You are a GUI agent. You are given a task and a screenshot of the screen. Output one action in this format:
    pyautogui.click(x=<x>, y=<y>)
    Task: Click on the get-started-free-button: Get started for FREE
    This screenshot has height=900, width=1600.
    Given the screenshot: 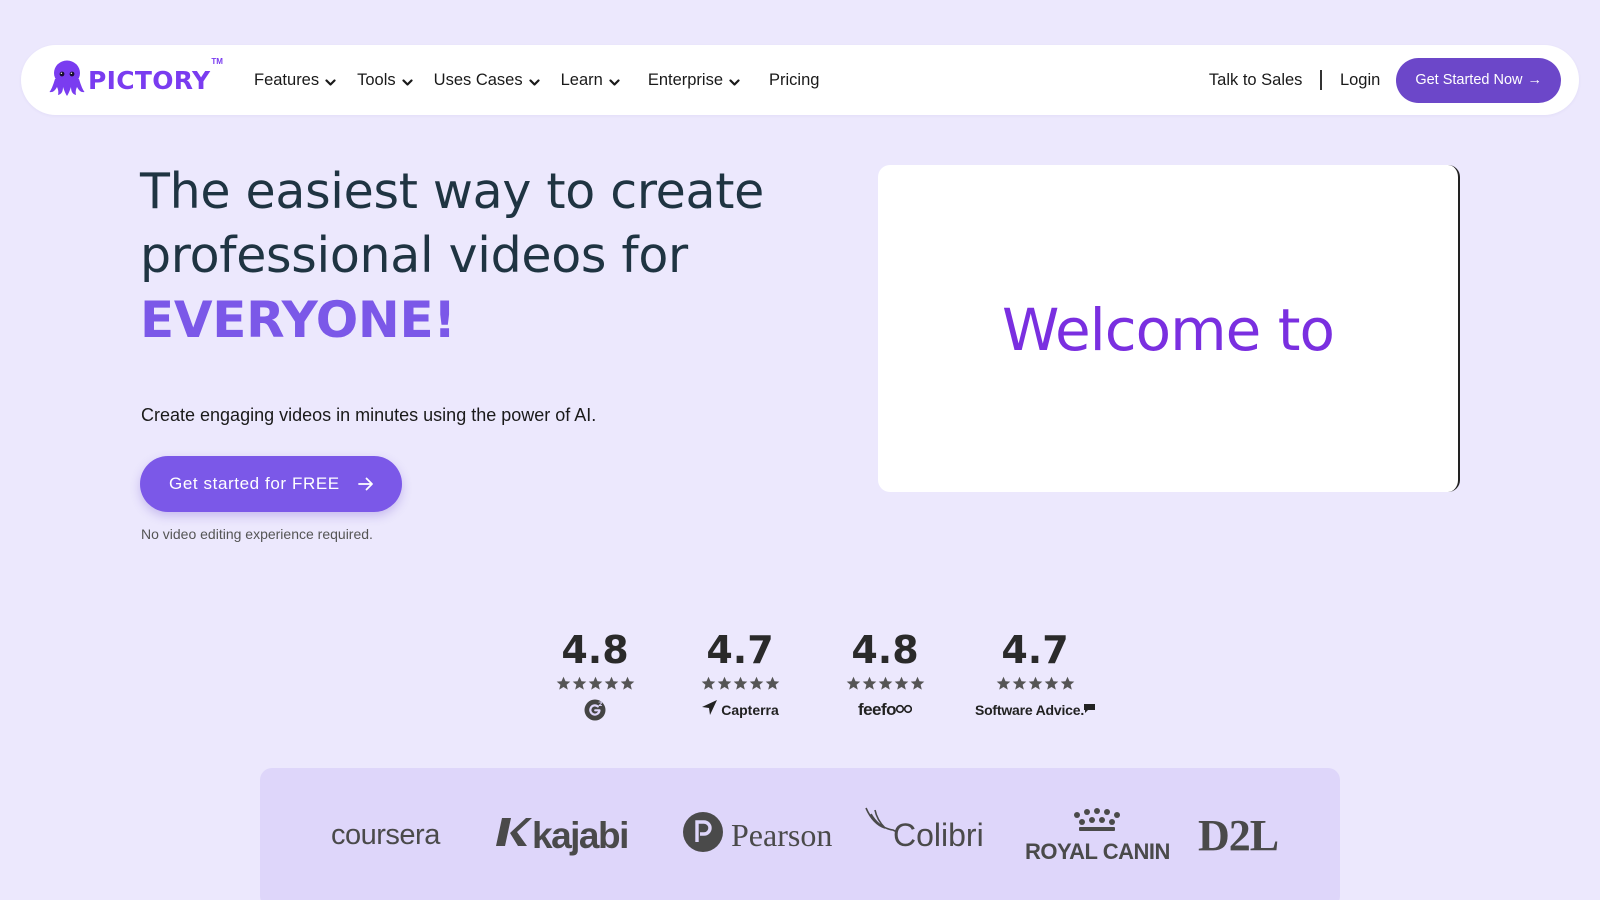 What is the action you would take?
    pyautogui.click(x=271, y=484)
    